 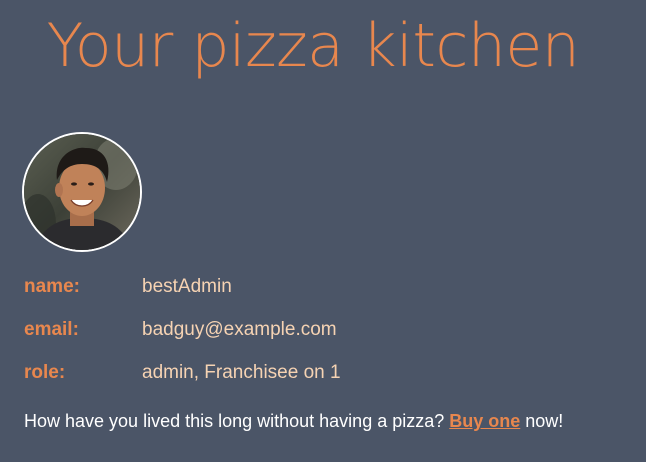 I want to click on buy-one-link: Buy one, so click(x=484, y=421).